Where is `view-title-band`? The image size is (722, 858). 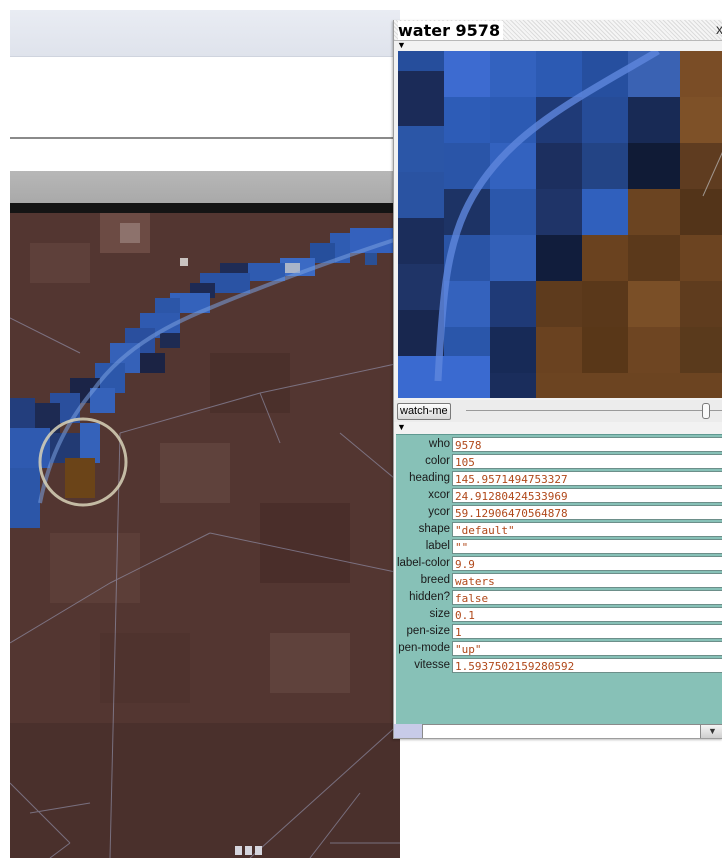
view-title-band is located at coordinates (200, 187).